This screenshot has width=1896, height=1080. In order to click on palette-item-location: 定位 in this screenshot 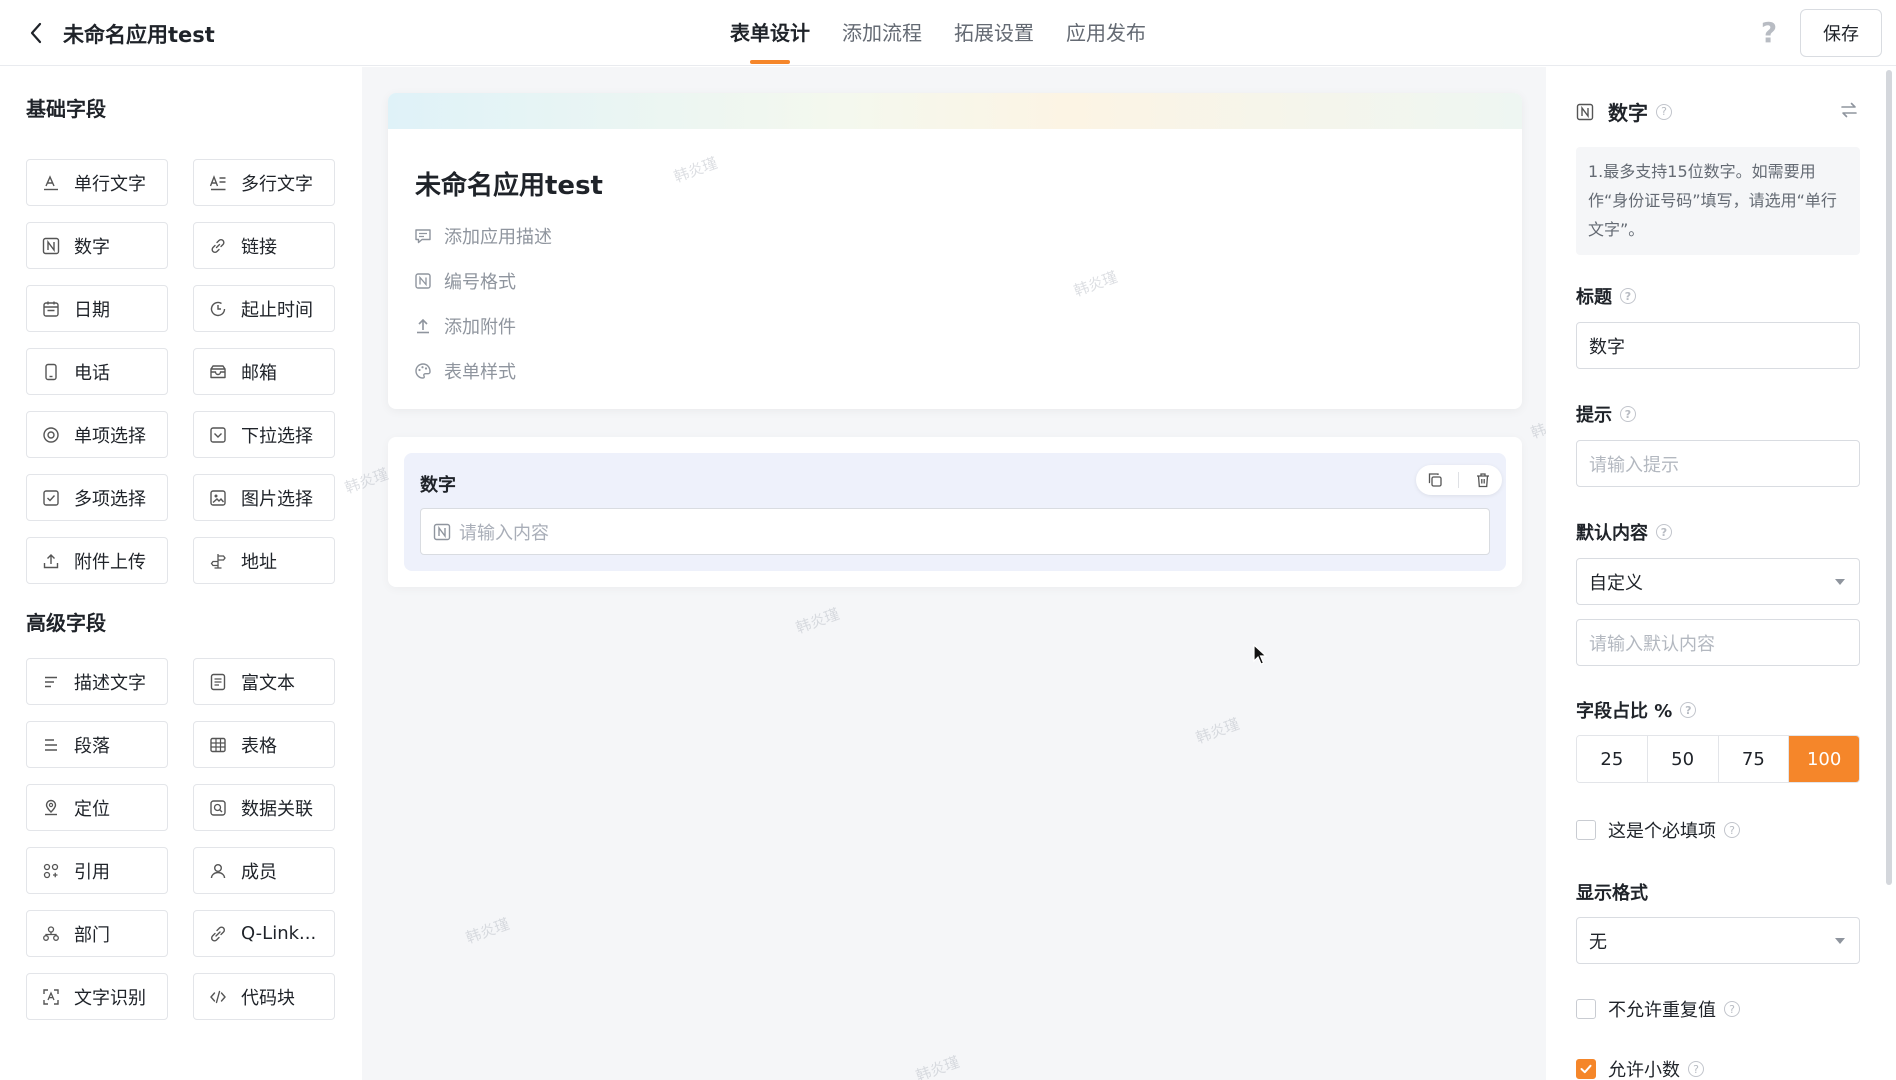, I will do `click(97, 807)`.